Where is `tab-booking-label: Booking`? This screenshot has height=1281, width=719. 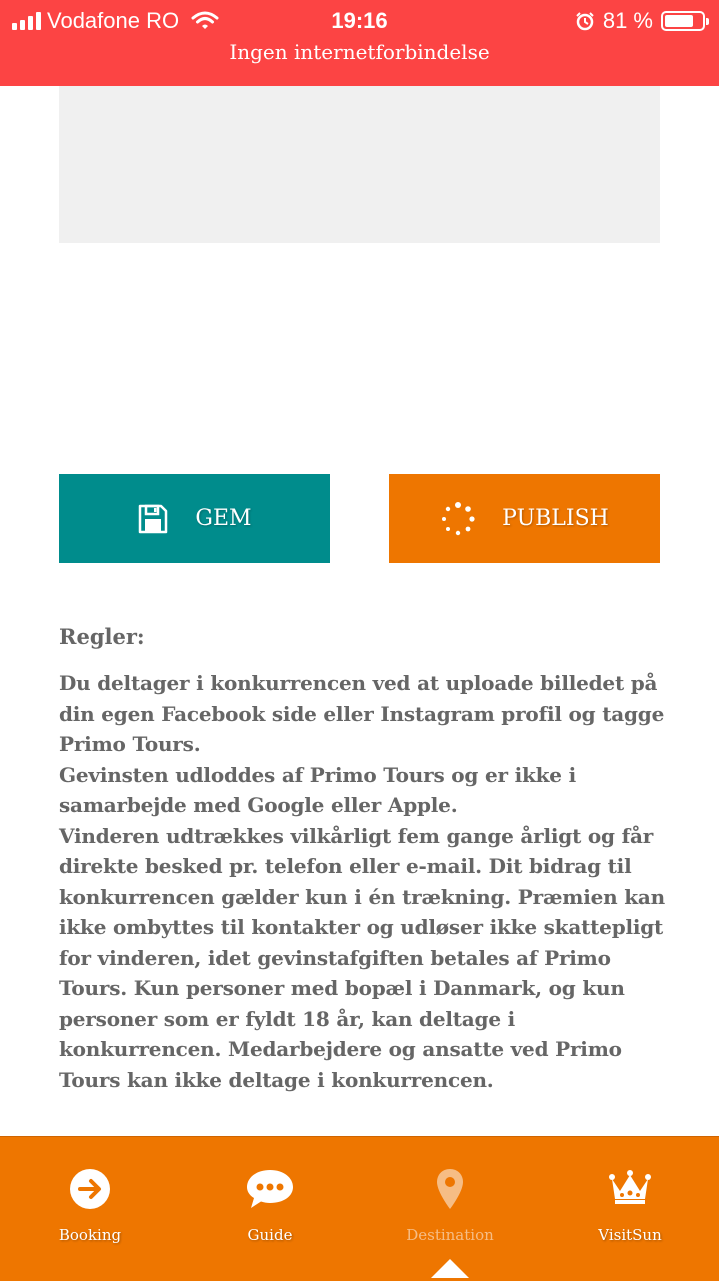 tab-booking-label: Booking is located at coordinates (90, 1235).